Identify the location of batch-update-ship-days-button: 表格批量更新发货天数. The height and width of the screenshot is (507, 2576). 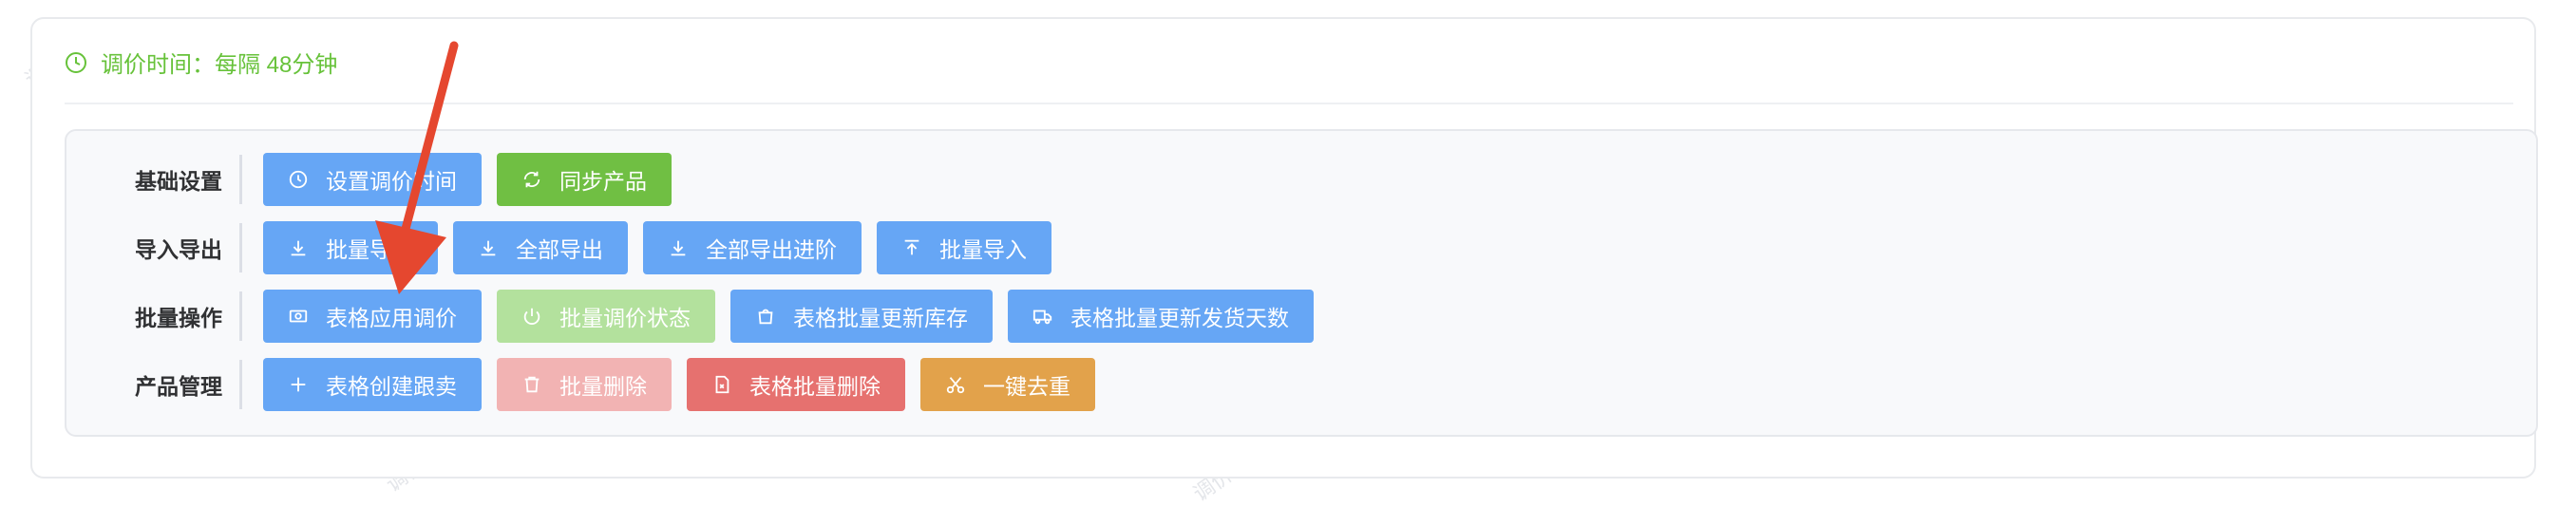
(1161, 316).